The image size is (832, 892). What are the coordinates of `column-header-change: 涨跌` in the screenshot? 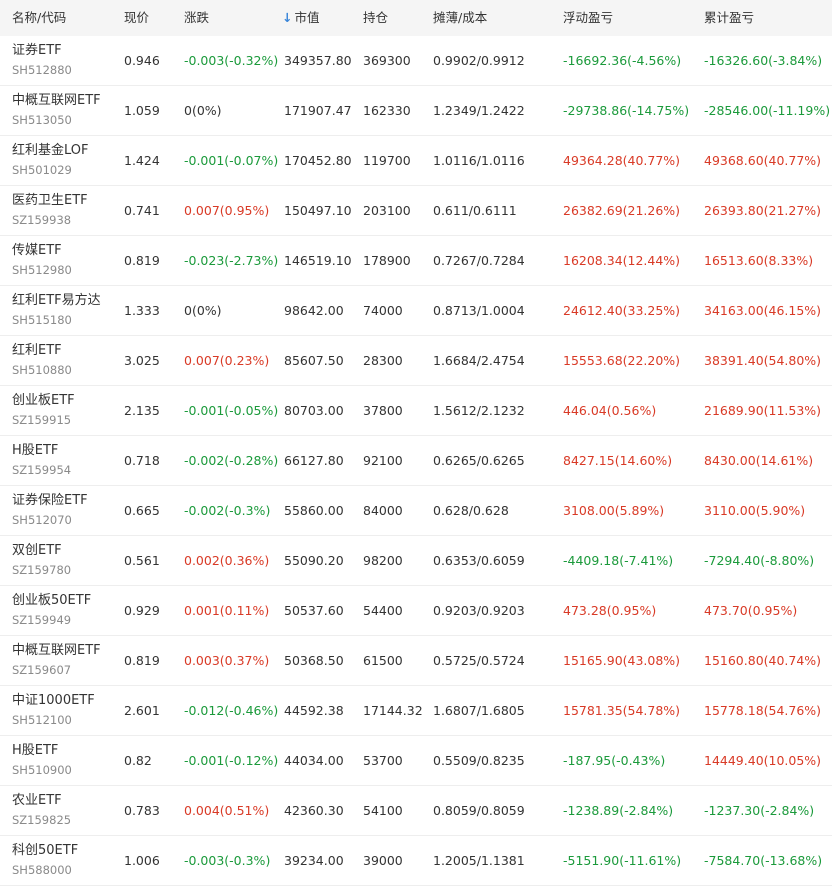 It's located at (196, 18).